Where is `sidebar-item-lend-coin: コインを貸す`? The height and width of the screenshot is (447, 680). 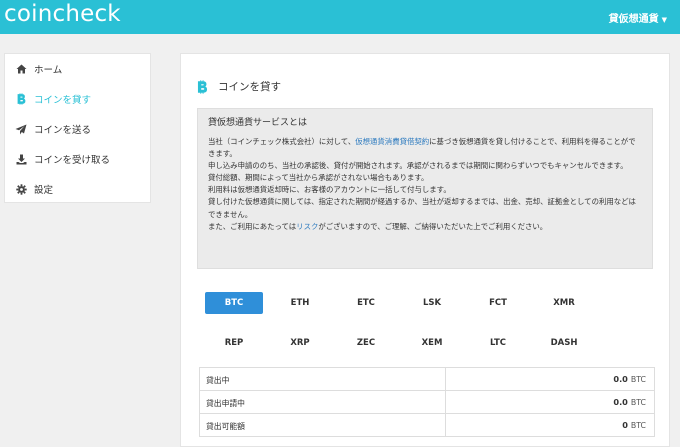
sidebar-item-lend-coin: コインを貸す is located at coordinates (77, 99).